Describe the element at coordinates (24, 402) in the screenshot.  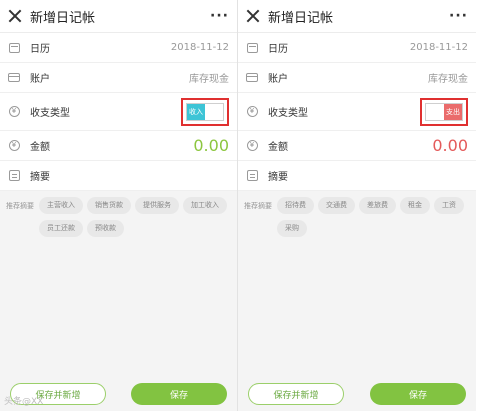
I see `watermark: 头条@XX` at that location.